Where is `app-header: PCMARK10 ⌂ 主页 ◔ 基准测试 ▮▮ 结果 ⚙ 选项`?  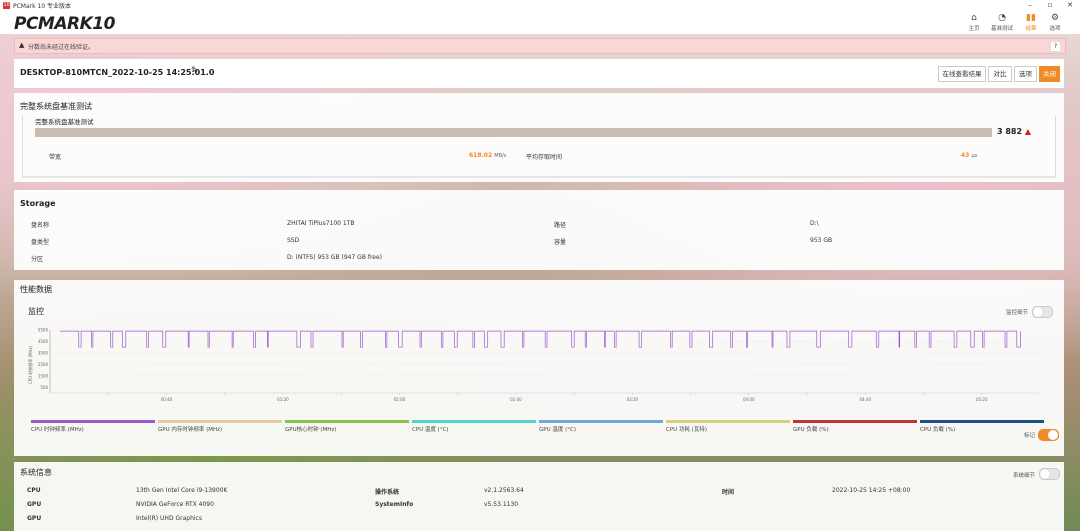
app-header: PCMARK10 ⌂ 主页 ◔ 基准测试 ▮▮ 结果 ⚙ 选项 is located at coordinates (540, 22).